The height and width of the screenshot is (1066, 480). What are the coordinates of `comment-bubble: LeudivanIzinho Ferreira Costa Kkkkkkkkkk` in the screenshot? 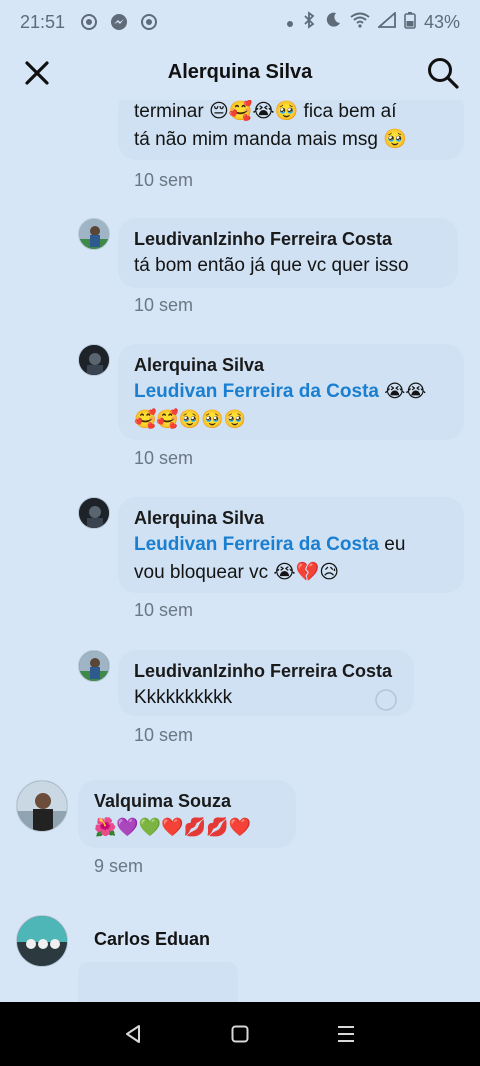 It's located at (266, 683).